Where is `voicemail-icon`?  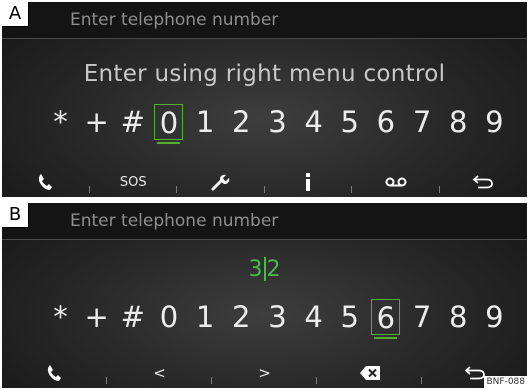
voicemail-icon is located at coordinates (396, 182).